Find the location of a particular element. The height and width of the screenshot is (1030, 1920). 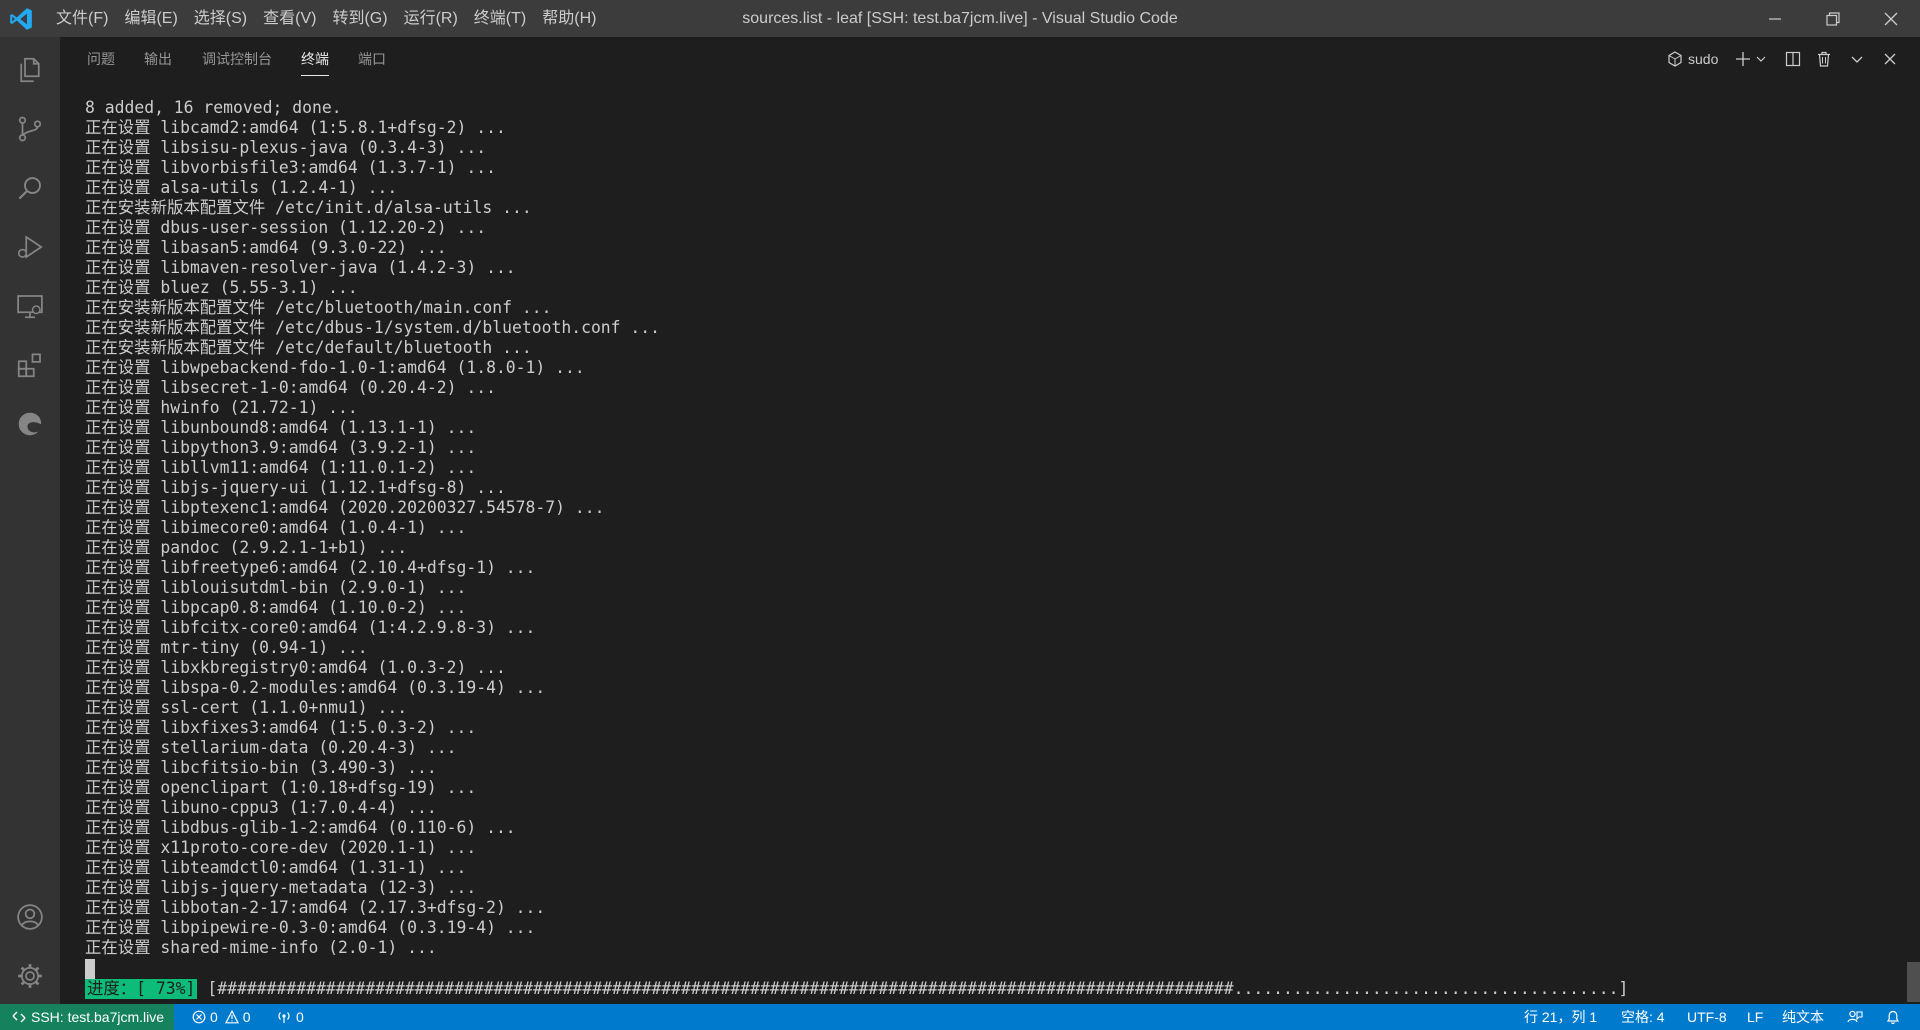

activity-extensions is located at coordinates (30, 365).